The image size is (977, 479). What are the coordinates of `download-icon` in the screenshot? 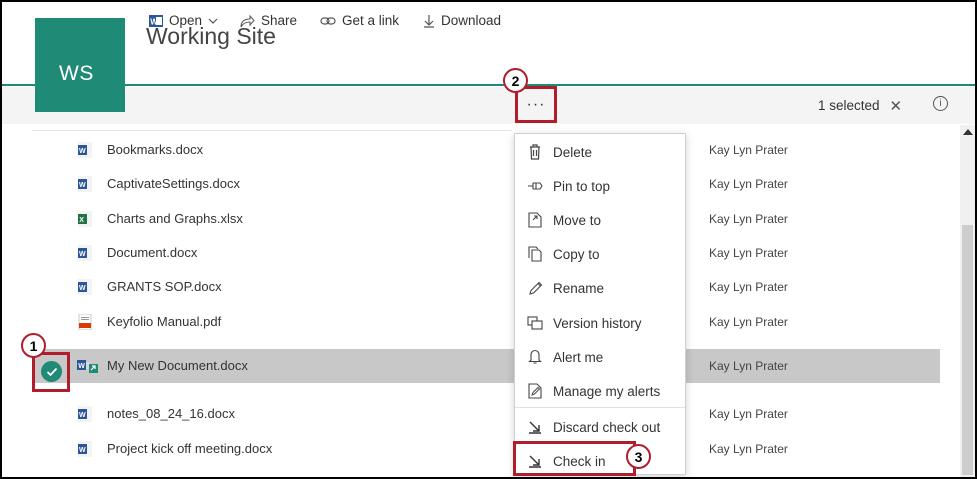 It's located at (429, 21).